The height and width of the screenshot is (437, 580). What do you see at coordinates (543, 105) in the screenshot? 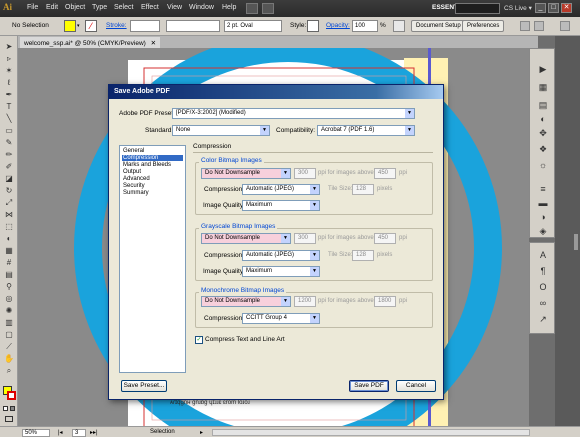
I see `swatches-panel-icon: ▤` at bounding box center [543, 105].